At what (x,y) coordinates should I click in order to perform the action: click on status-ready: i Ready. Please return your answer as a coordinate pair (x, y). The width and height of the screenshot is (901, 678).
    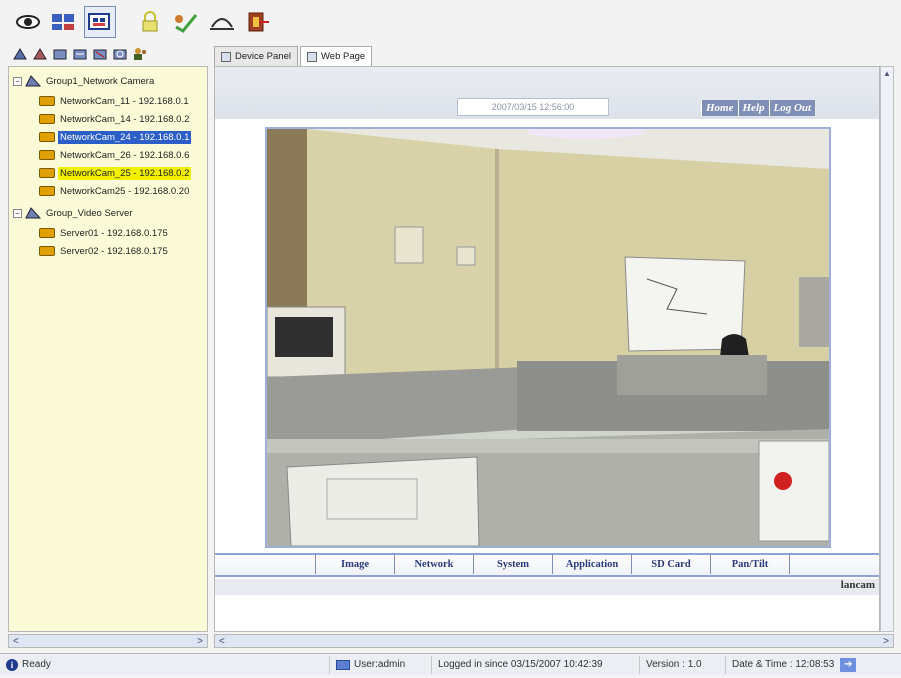
    Looking at the image, I should click on (165, 664).